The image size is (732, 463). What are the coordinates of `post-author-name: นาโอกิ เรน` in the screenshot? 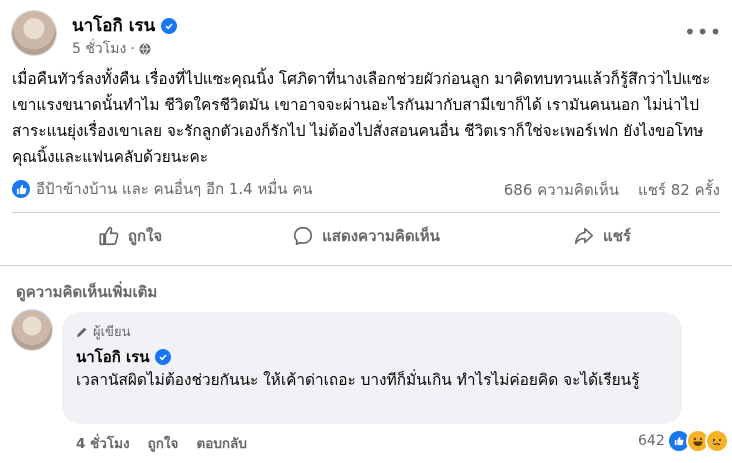 It's located at (113, 25).